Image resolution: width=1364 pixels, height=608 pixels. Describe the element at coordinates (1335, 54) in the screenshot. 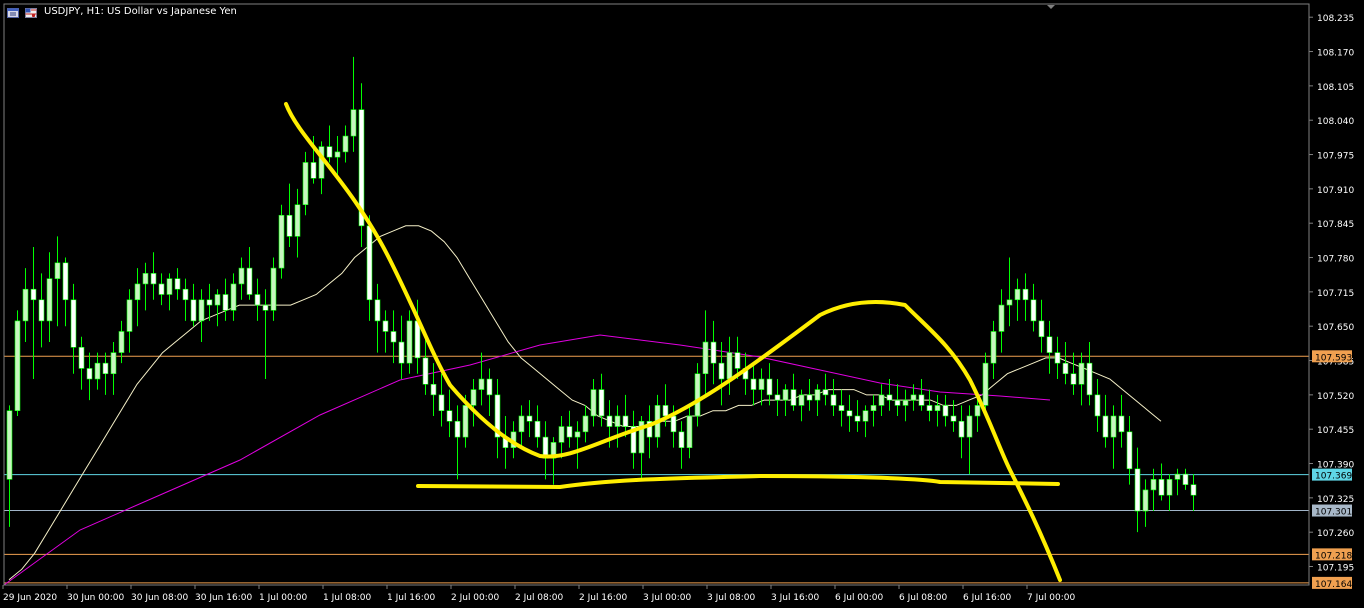

I see `y-tick-label: 108.170` at that location.